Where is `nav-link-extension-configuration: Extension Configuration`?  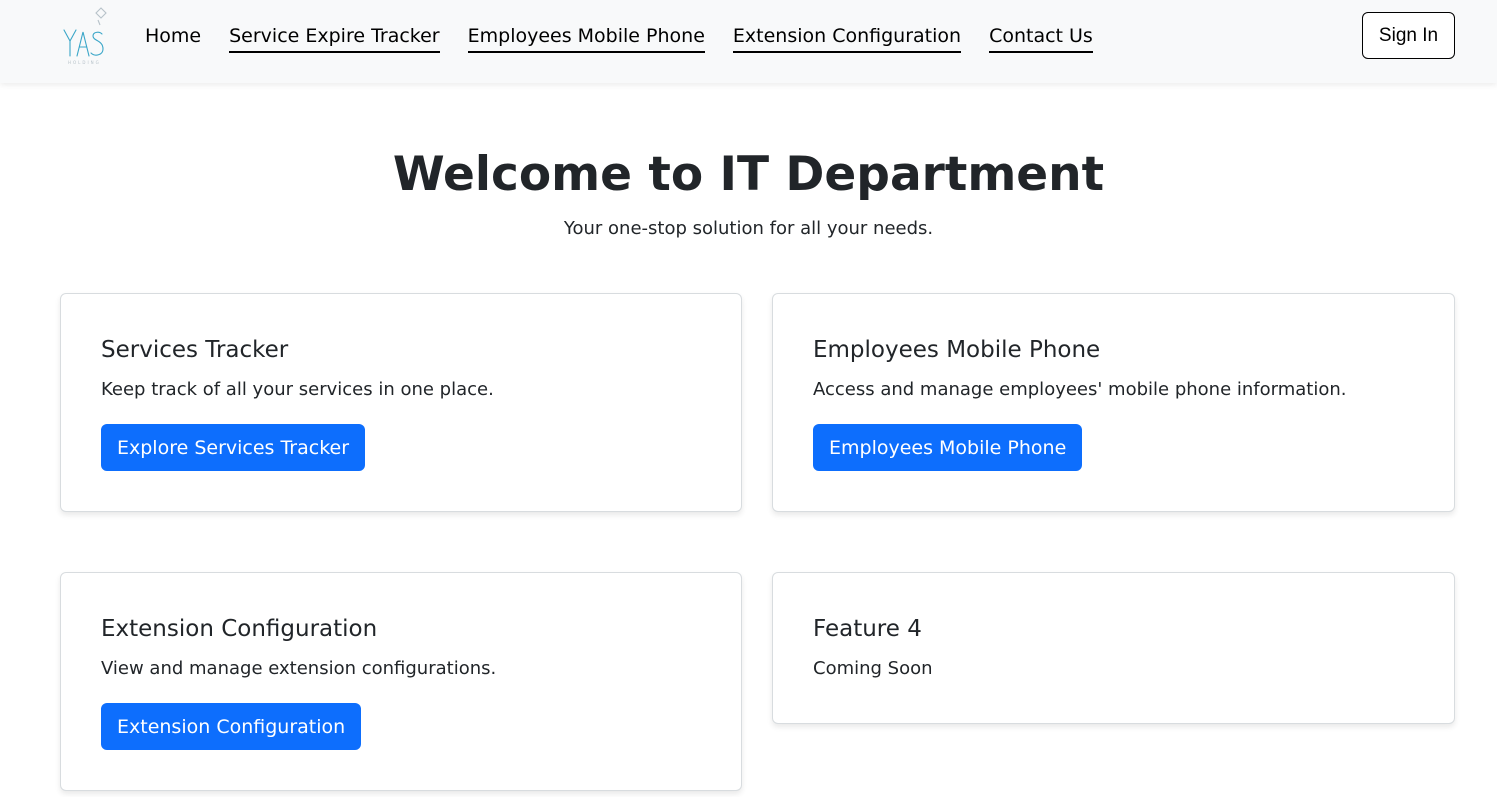 nav-link-extension-configuration: Extension Configuration is located at coordinates (847, 37).